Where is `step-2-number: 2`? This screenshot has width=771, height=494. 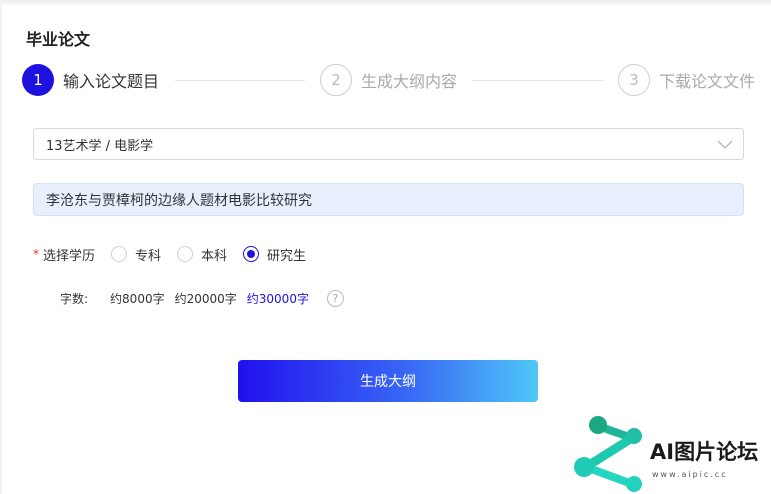
step-2-number: 2 is located at coordinates (336, 80).